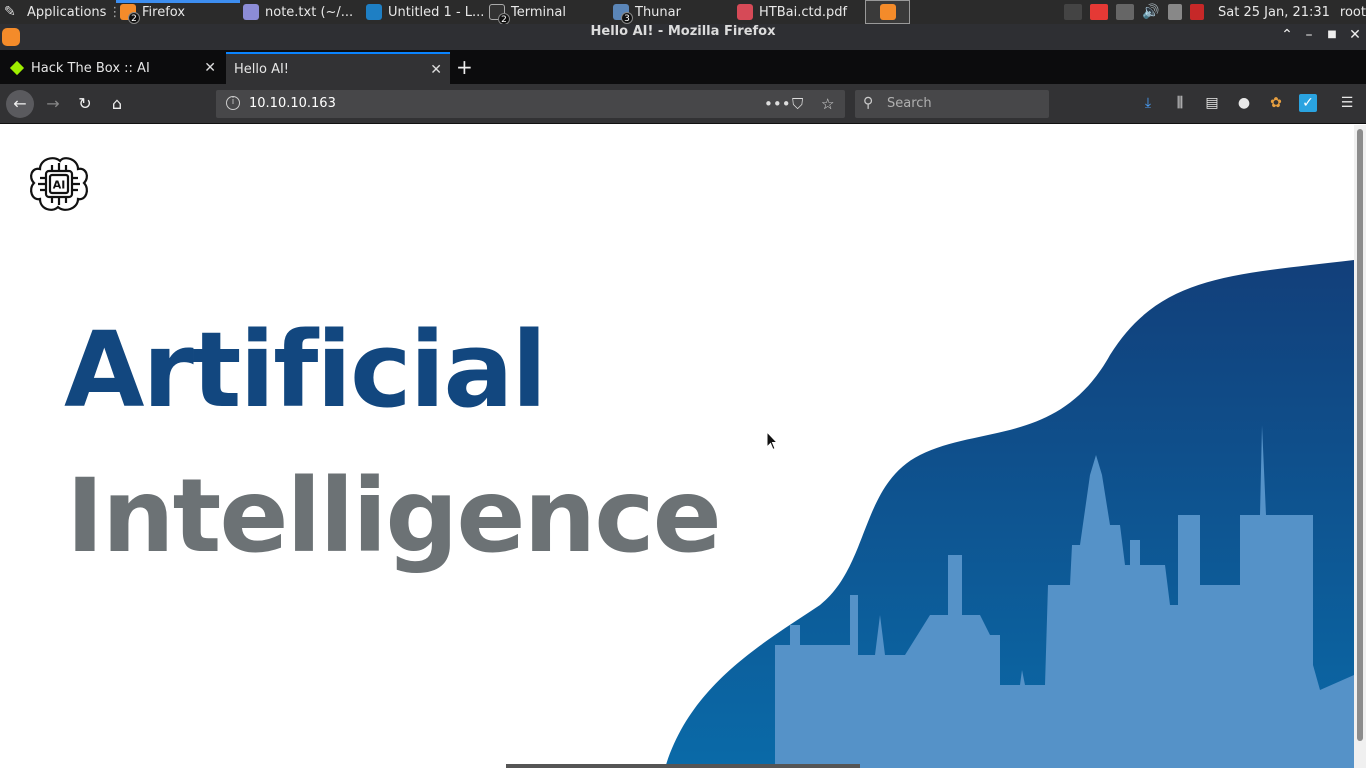 Image resolution: width=1366 pixels, height=768 pixels. What do you see at coordinates (952, 104) in the screenshot?
I see `search-bar: ⚲ Search` at bounding box center [952, 104].